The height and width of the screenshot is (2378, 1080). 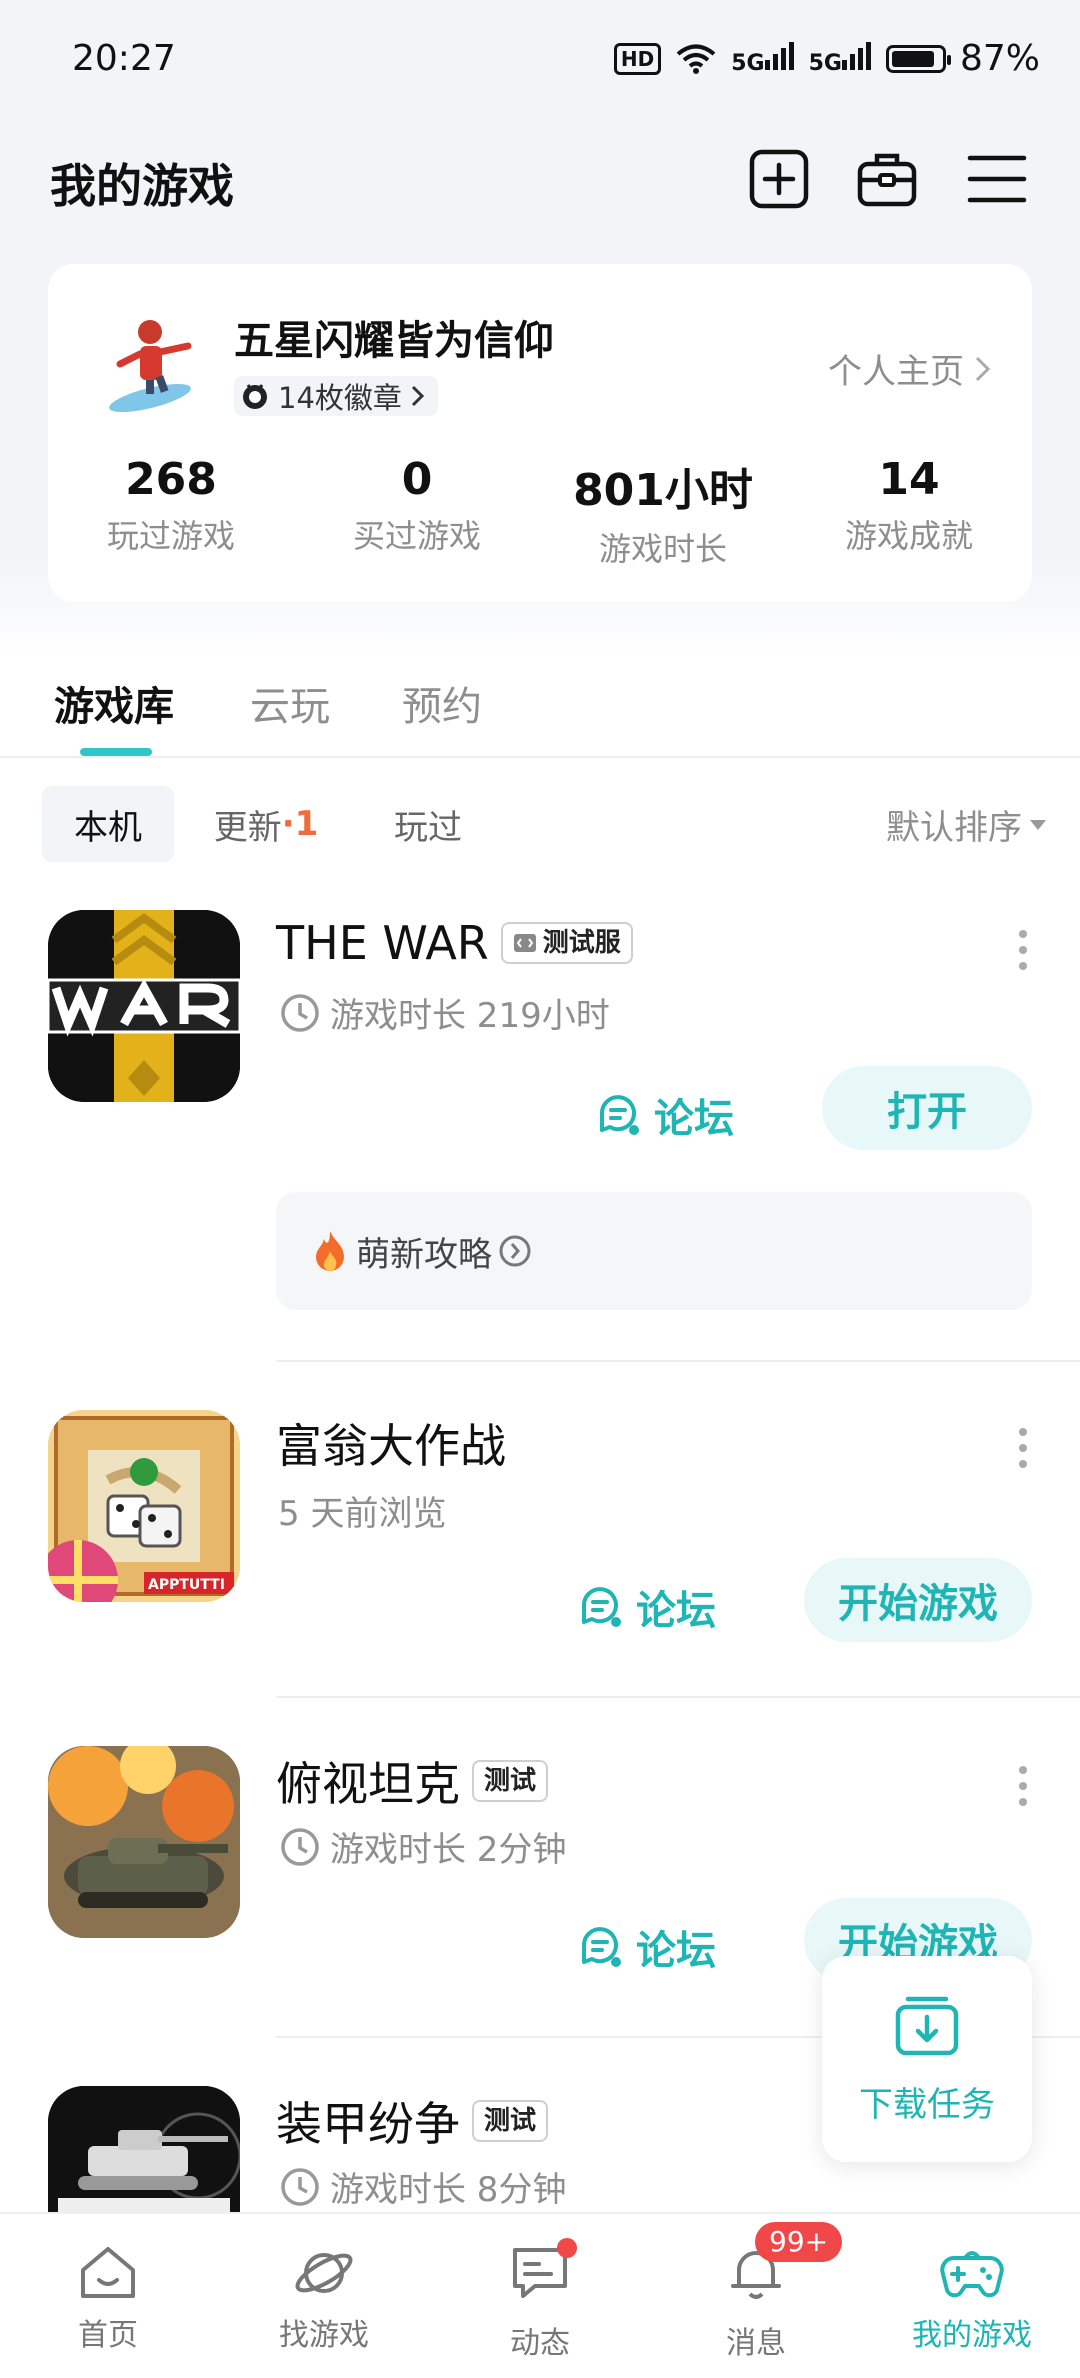 What do you see at coordinates (428, 824) in the screenshot?
I see `filter-played: 玩过` at bounding box center [428, 824].